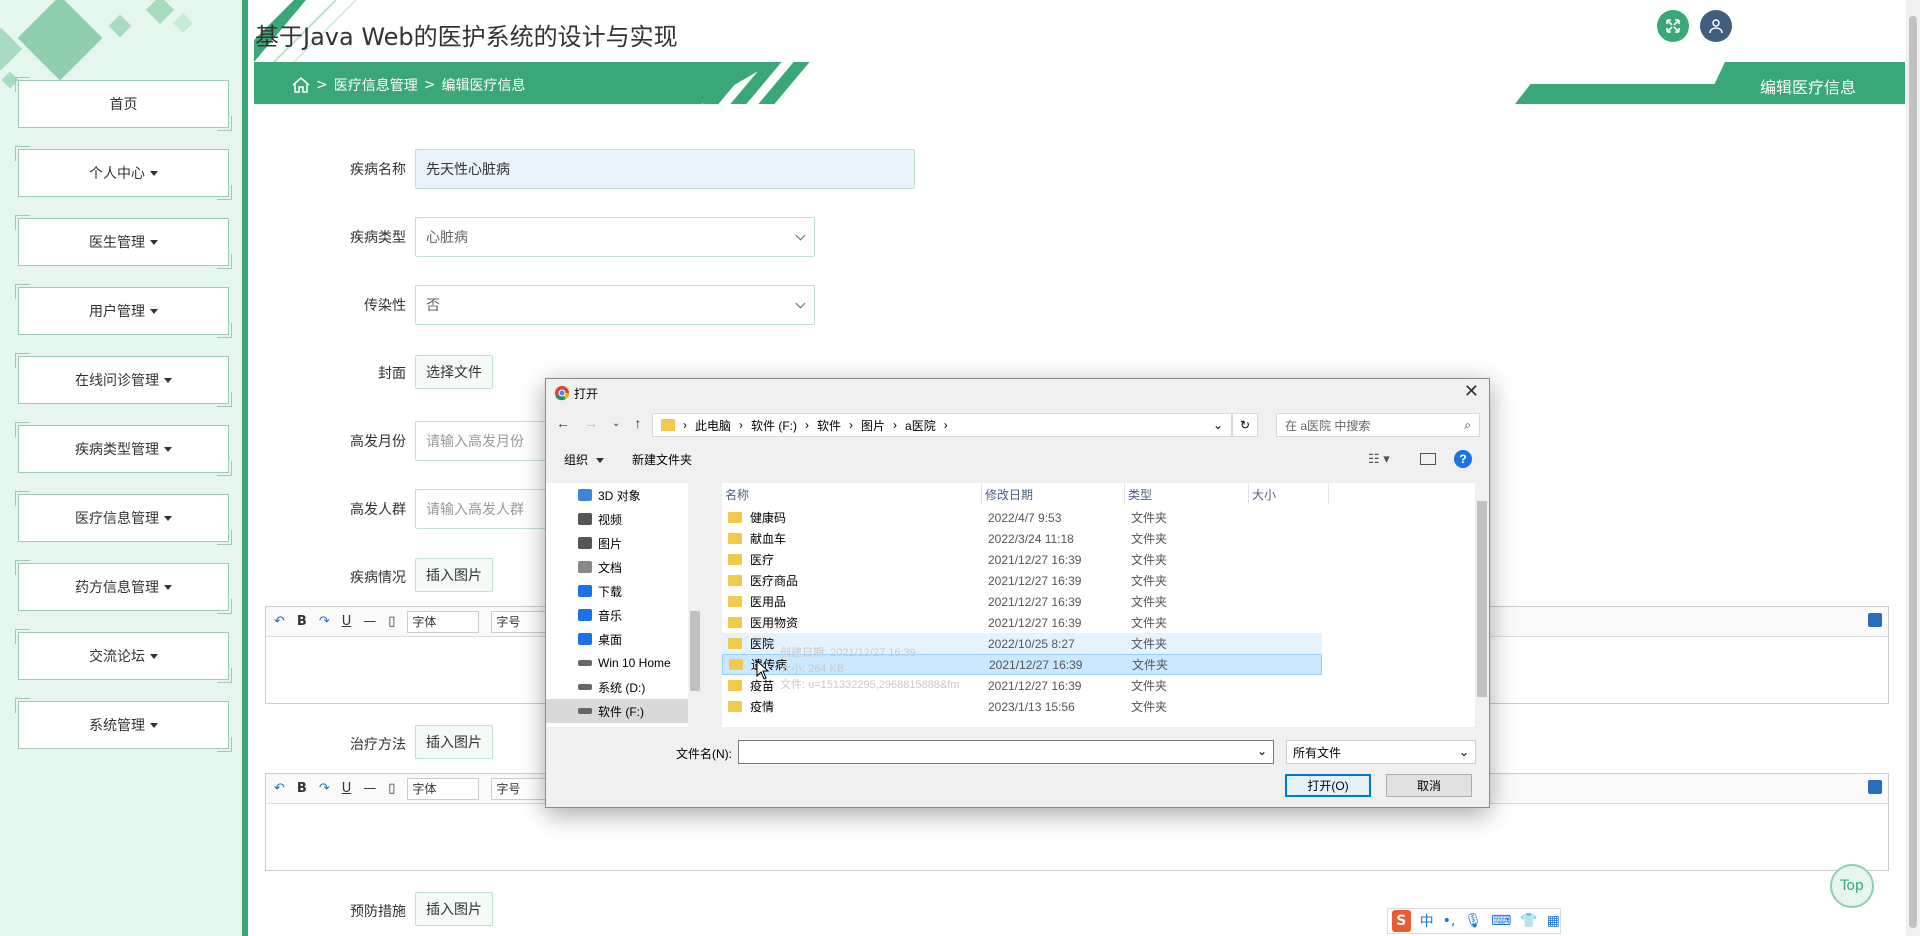 The height and width of the screenshot is (936, 1920). Describe the element at coordinates (123, 242) in the screenshot. I see `sidebar-item-doctors: 医生管理` at that location.